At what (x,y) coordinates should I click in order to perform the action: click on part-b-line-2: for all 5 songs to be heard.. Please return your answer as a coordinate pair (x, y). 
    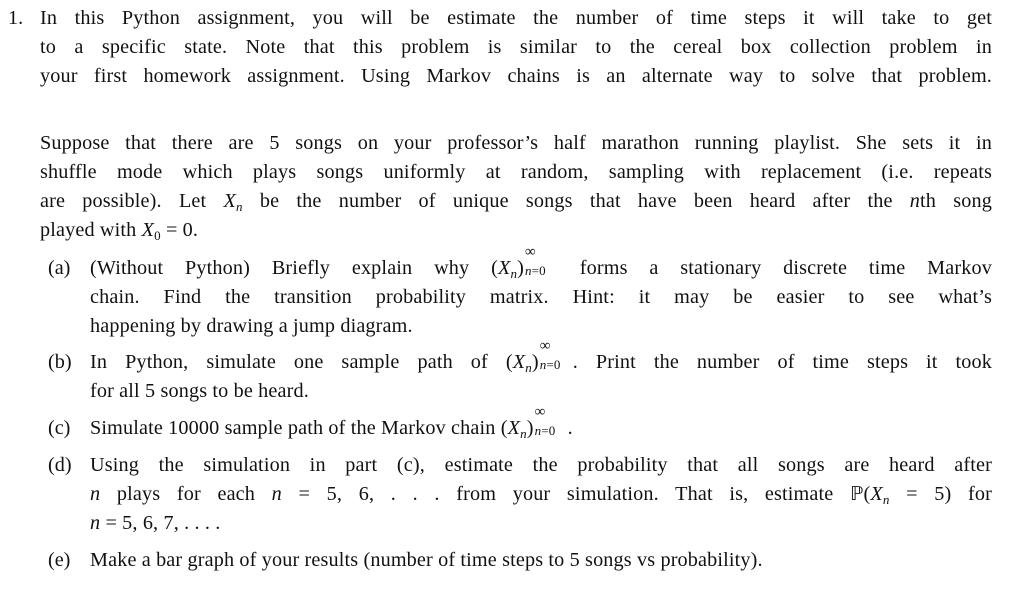
    Looking at the image, I should click on (199, 391).